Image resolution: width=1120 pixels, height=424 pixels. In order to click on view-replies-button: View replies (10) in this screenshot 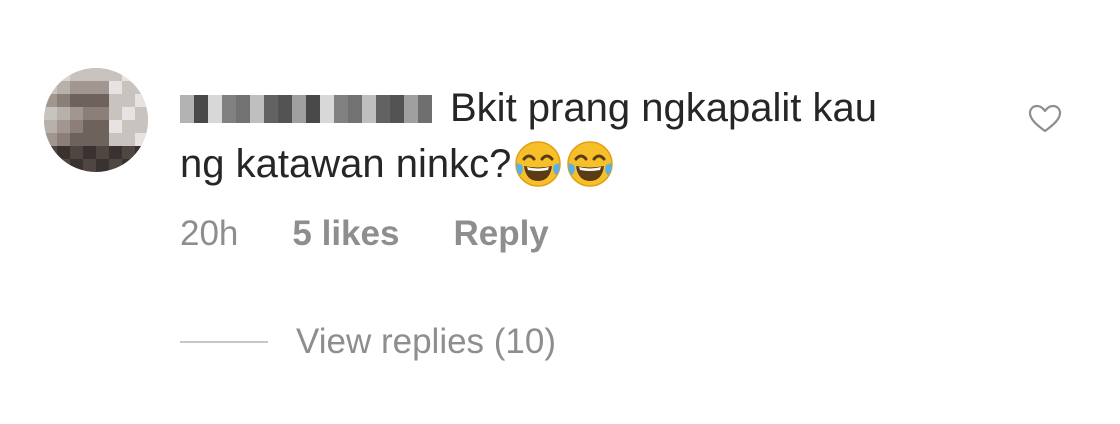, I will do `click(426, 342)`.